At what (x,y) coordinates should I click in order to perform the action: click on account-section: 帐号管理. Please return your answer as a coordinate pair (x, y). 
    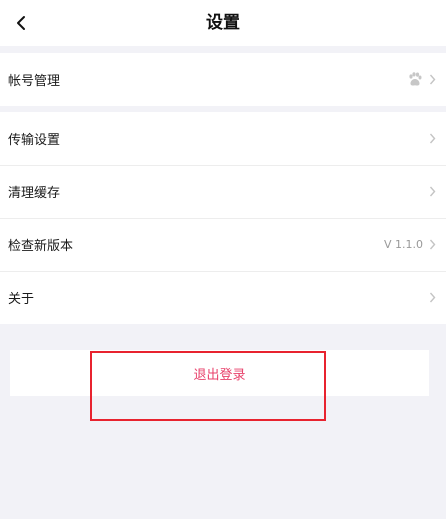
    Looking at the image, I should click on (223, 79).